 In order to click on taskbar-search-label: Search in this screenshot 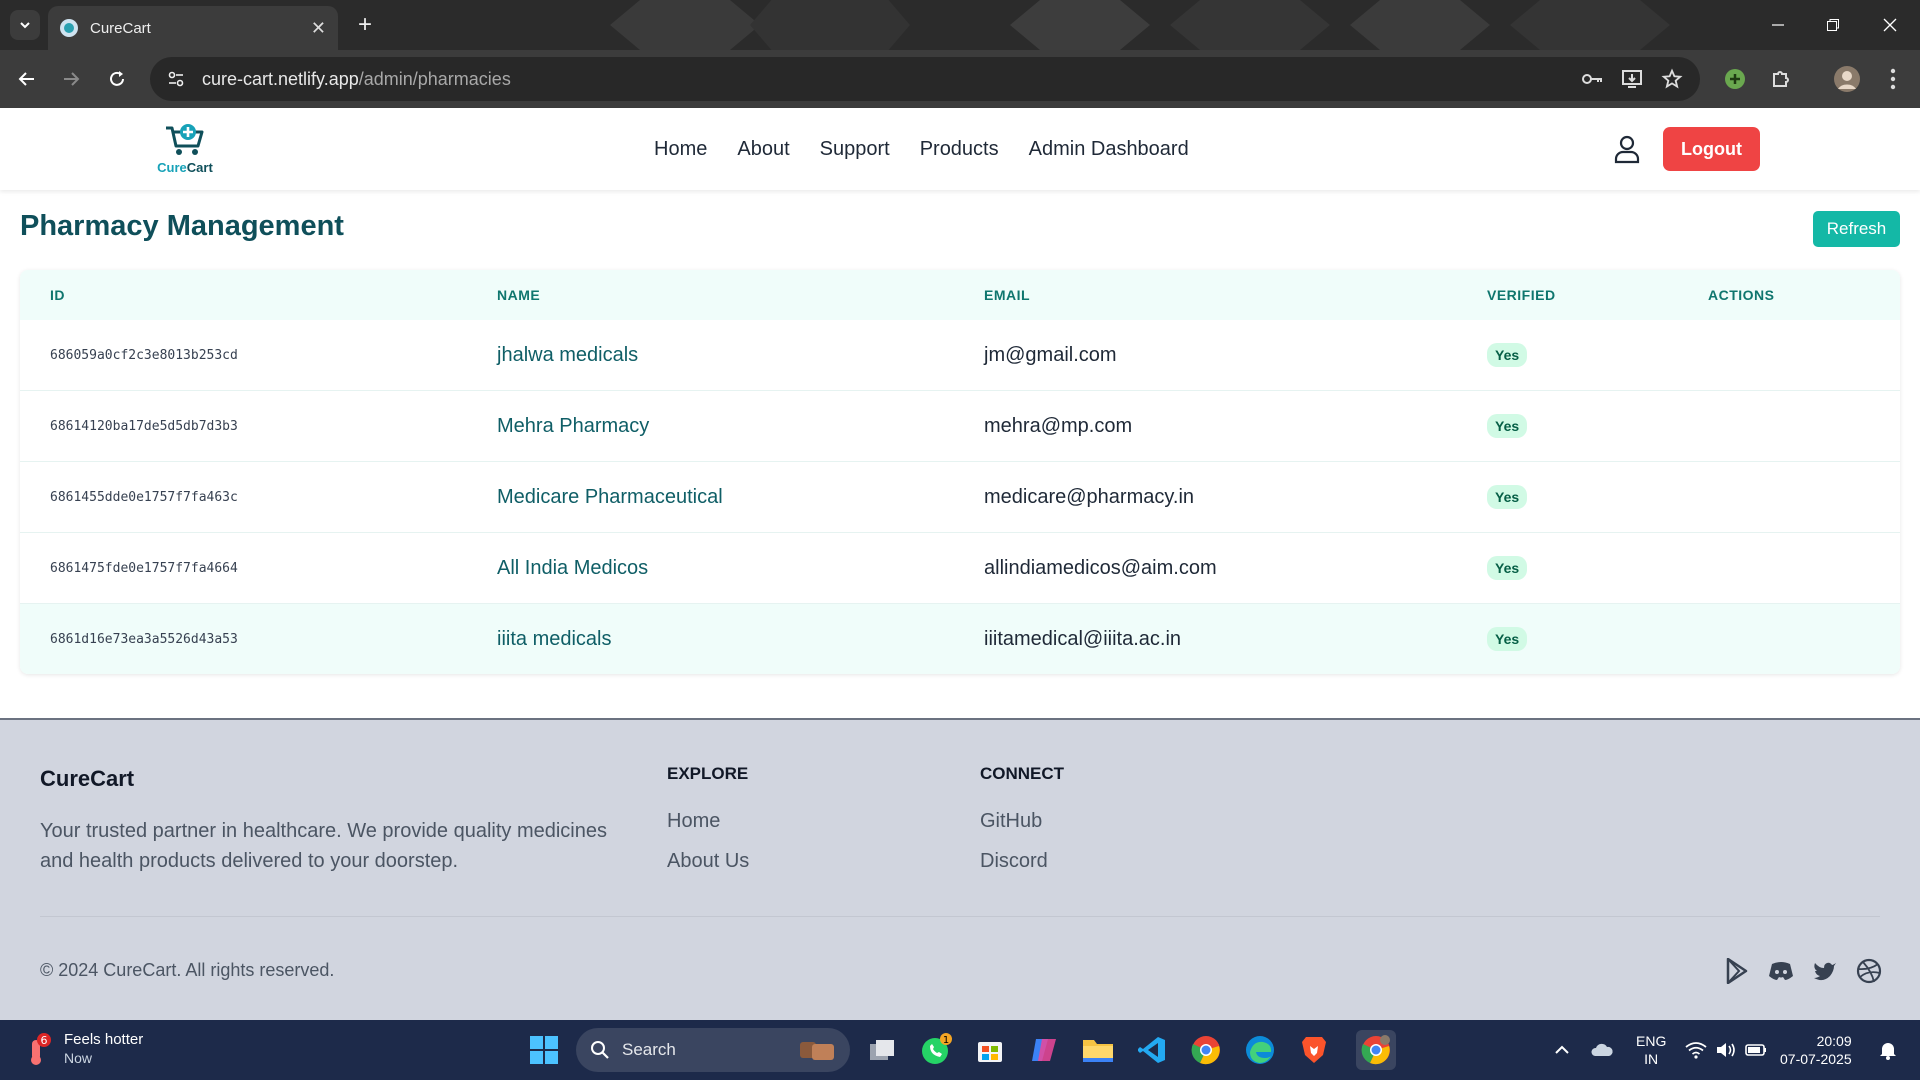, I will do `click(649, 1049)`.